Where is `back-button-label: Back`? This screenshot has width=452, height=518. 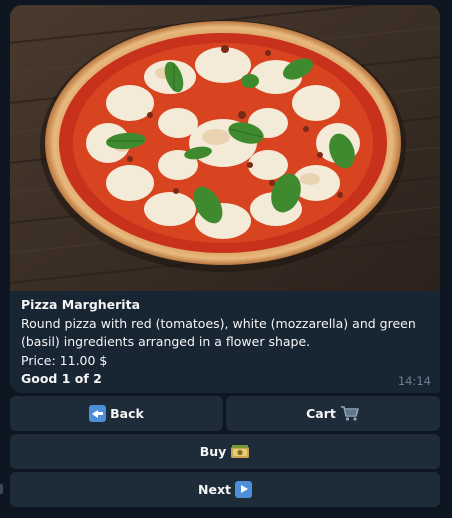
back-button-label: Back is located at coordinates (127, 413).